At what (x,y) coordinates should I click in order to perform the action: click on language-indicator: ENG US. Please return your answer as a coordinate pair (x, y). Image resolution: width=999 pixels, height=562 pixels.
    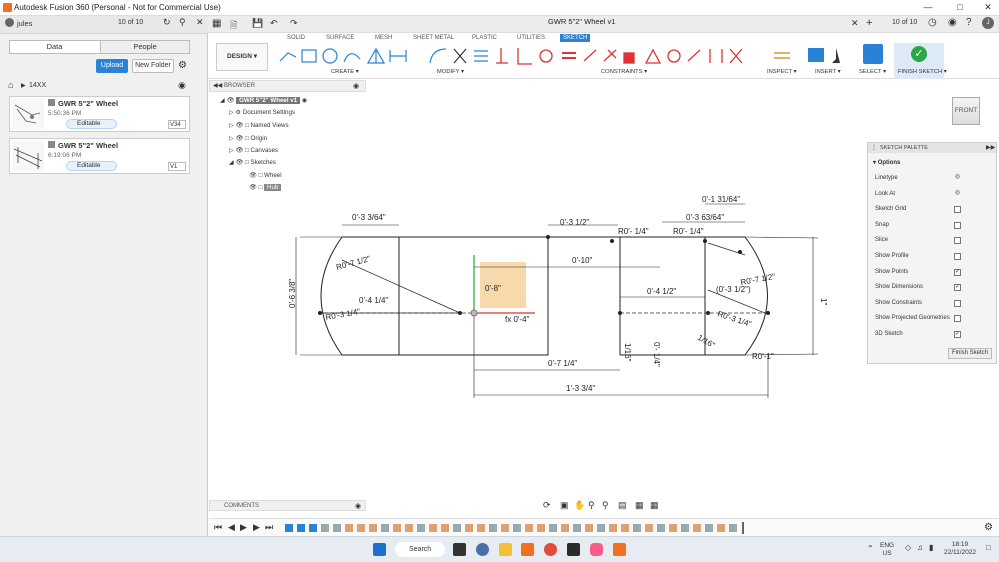
    Looking at the image, I should click on (887, 550).